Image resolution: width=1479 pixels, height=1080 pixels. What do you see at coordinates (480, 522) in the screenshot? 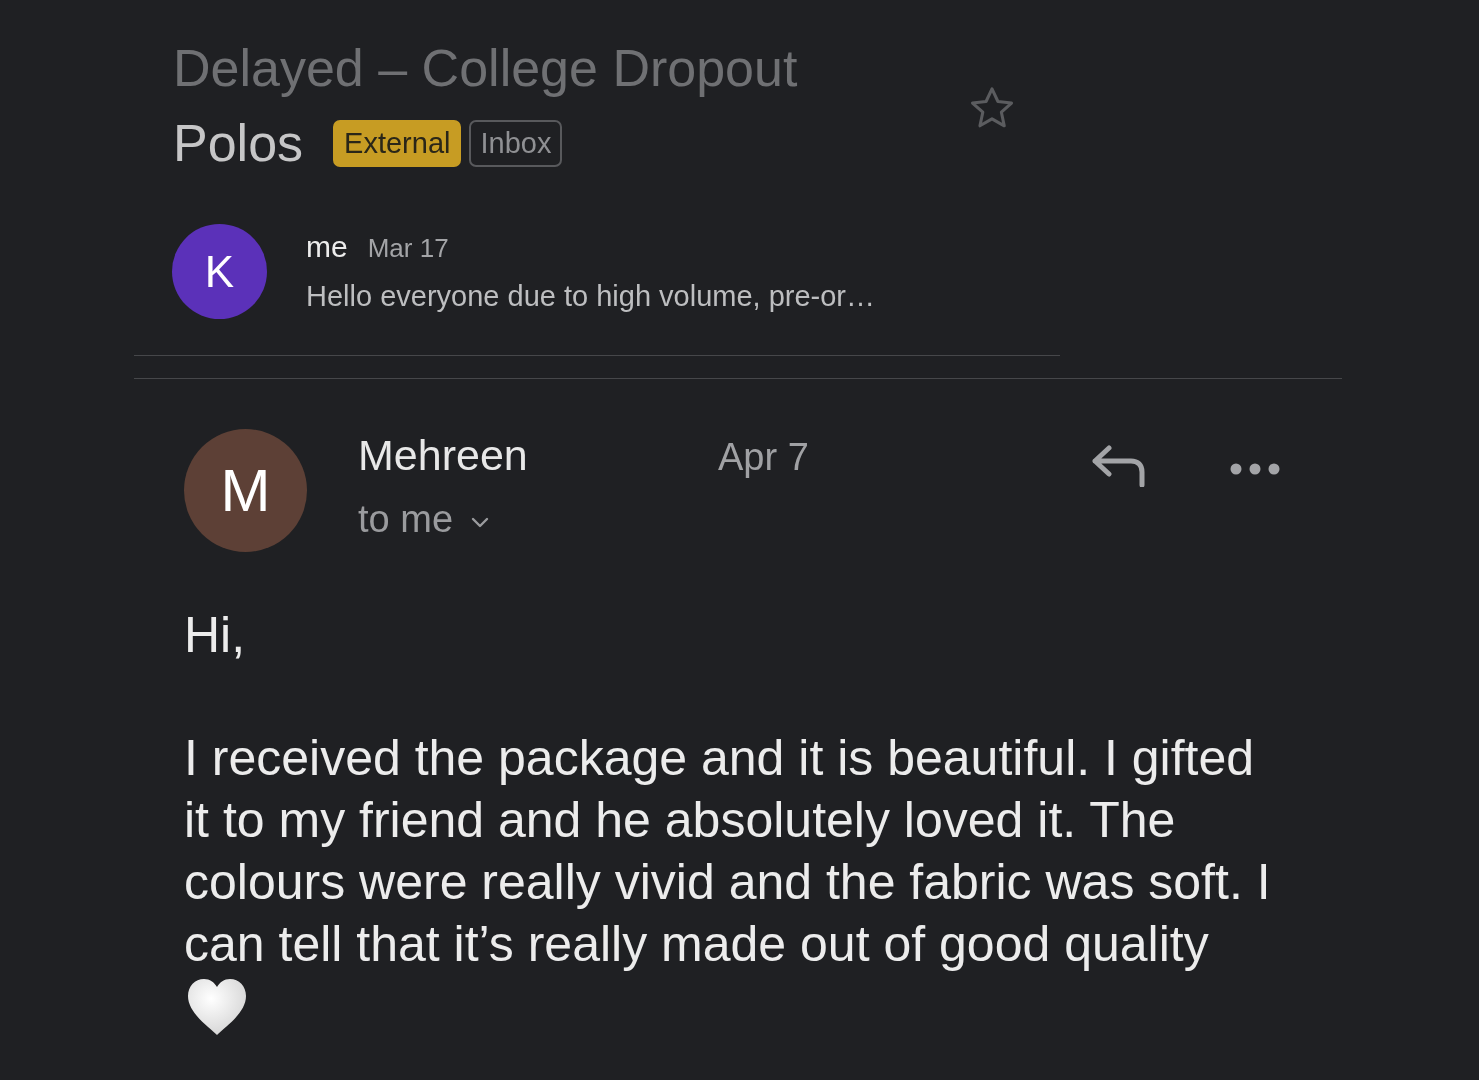
I see `chevron-down-icon` at bounding box center [480, 522].